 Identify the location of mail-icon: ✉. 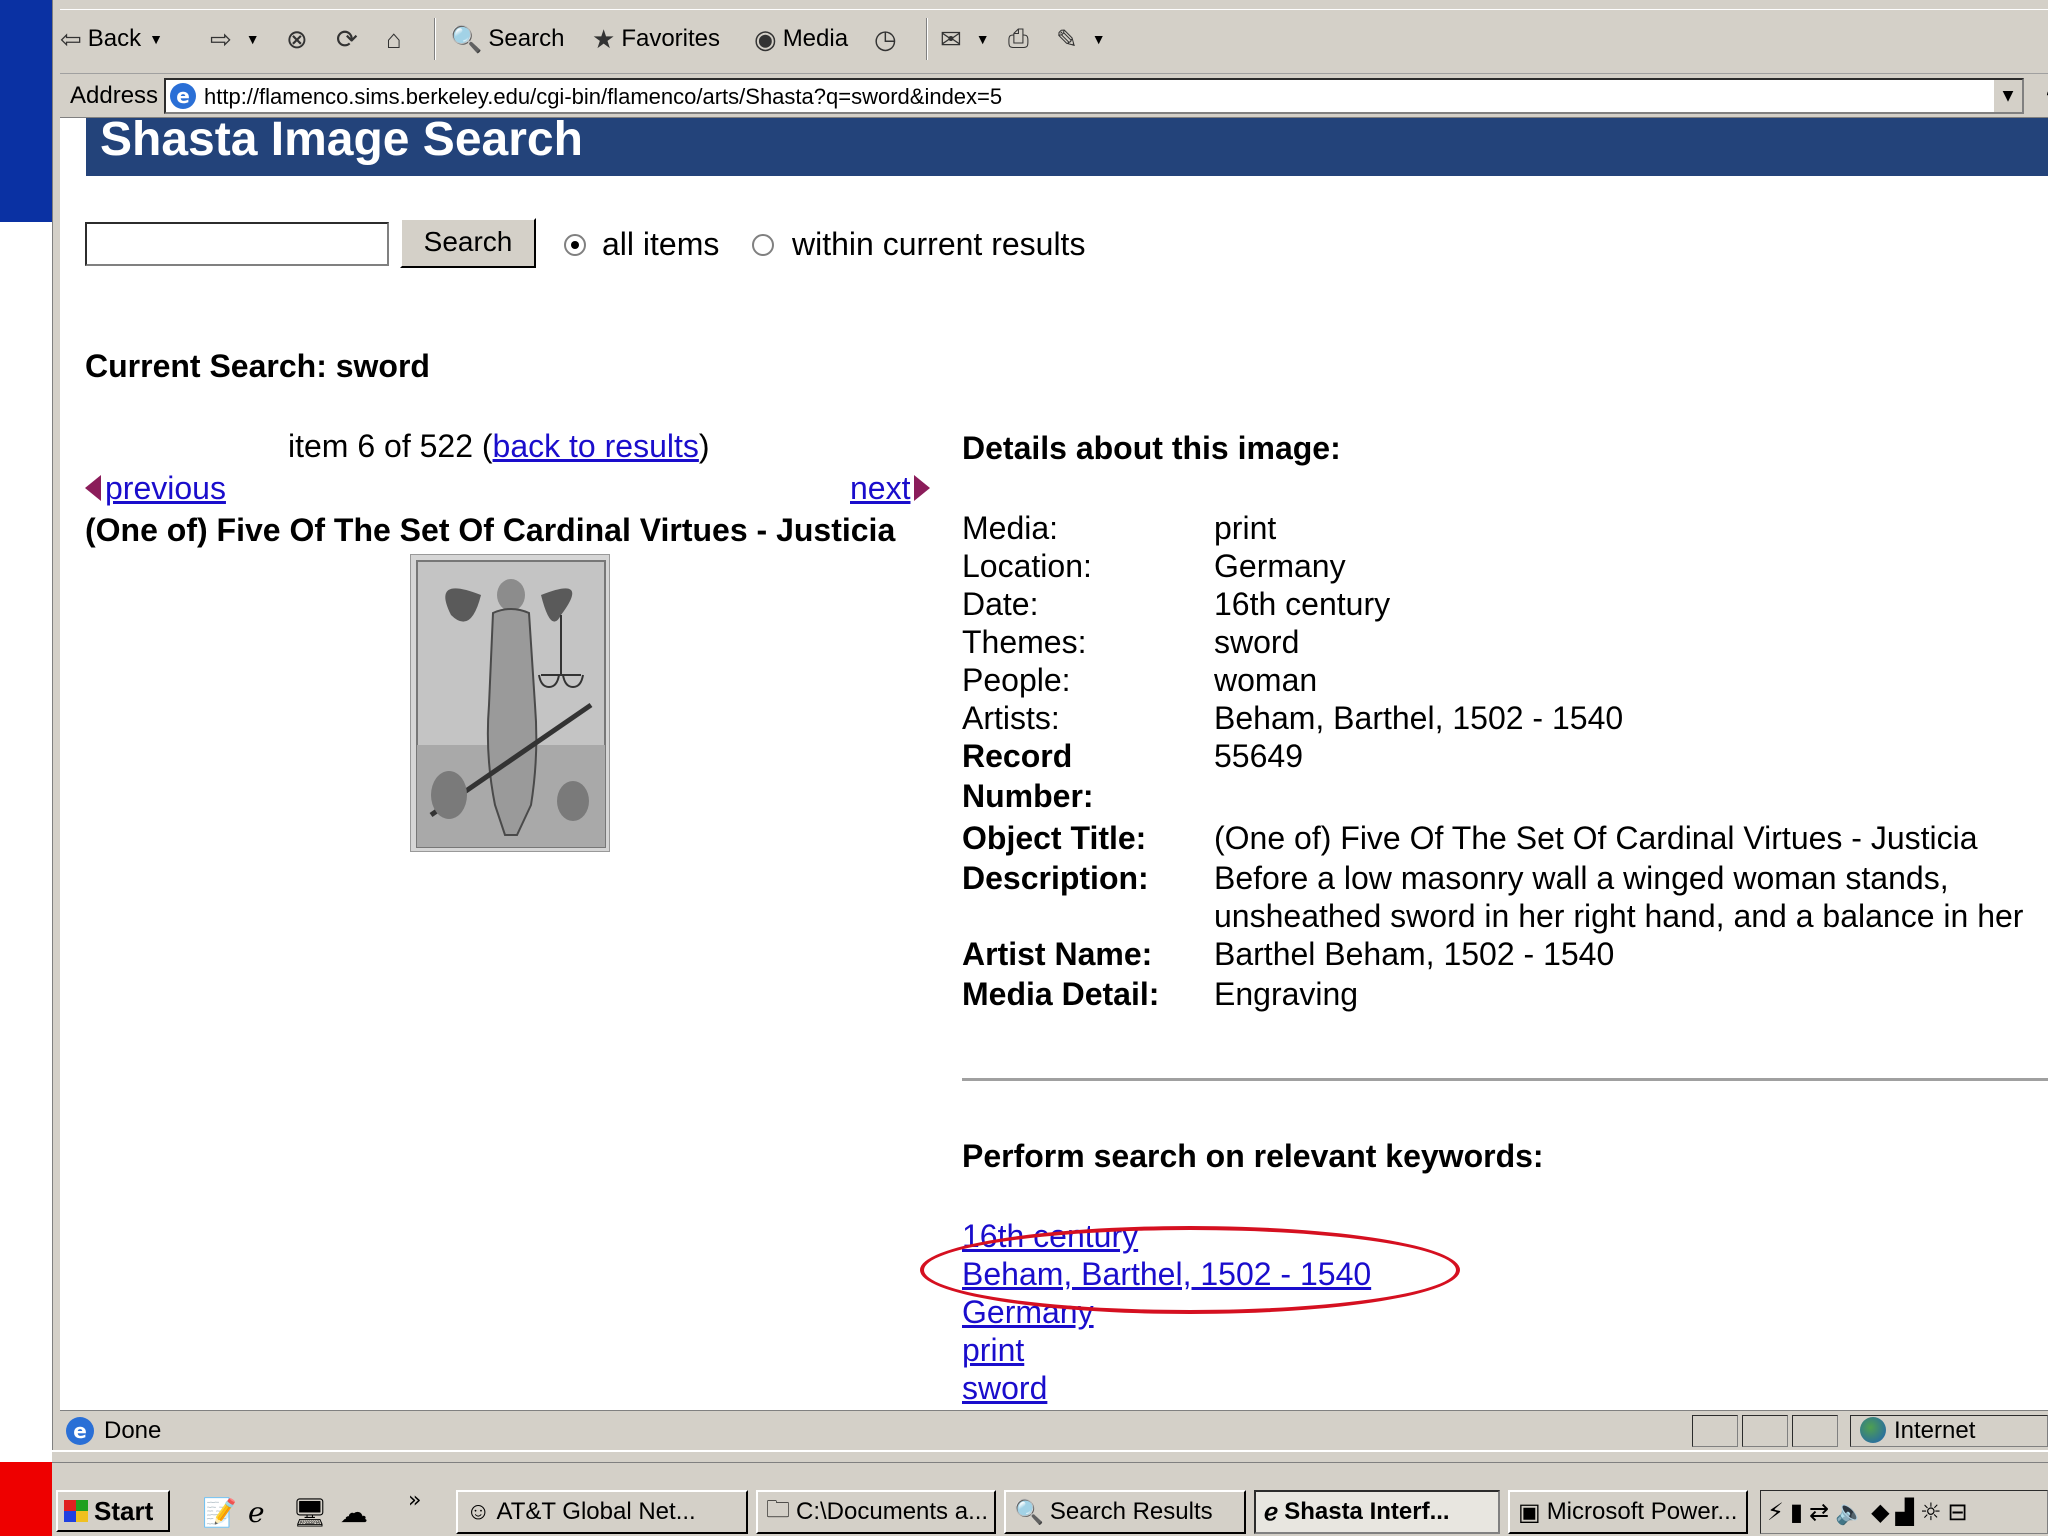
(951, 38).